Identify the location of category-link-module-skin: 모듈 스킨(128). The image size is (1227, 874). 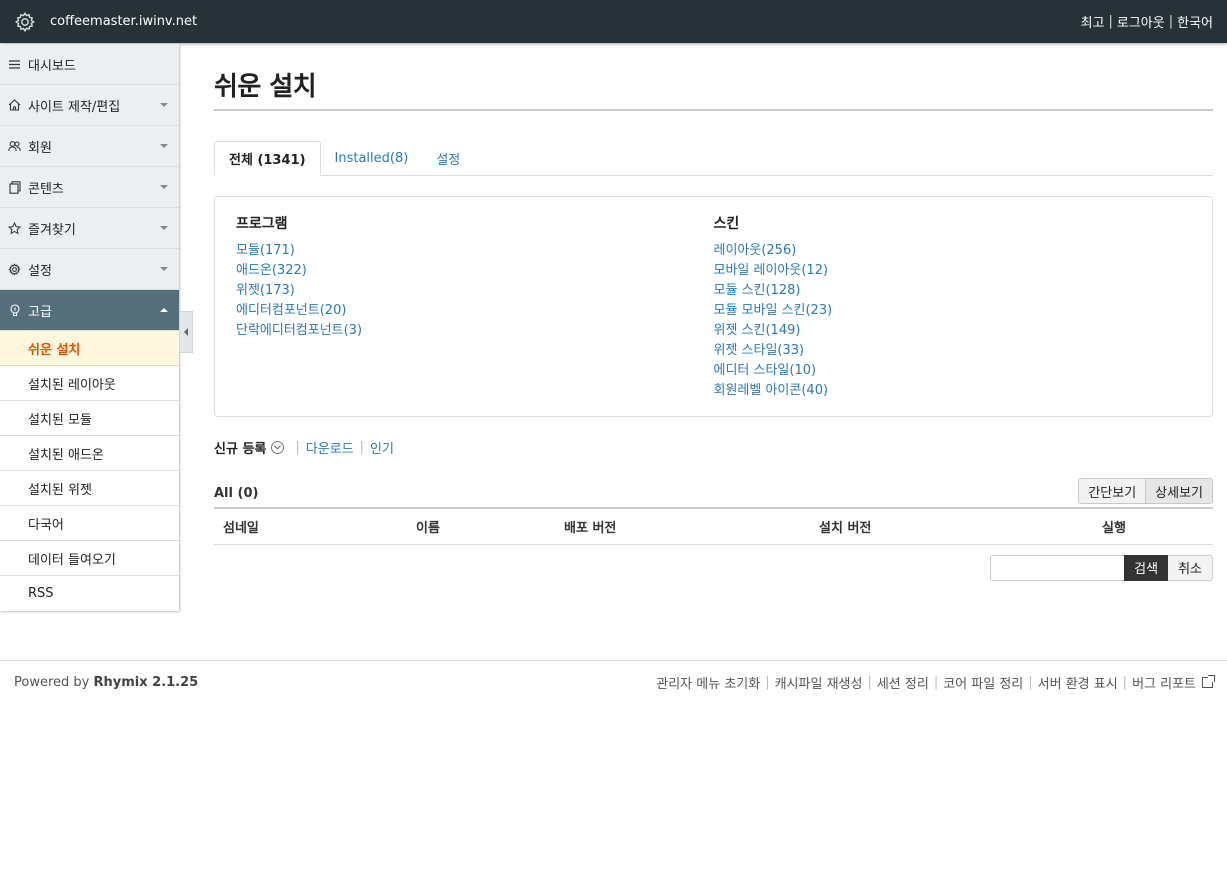
(953, 291).